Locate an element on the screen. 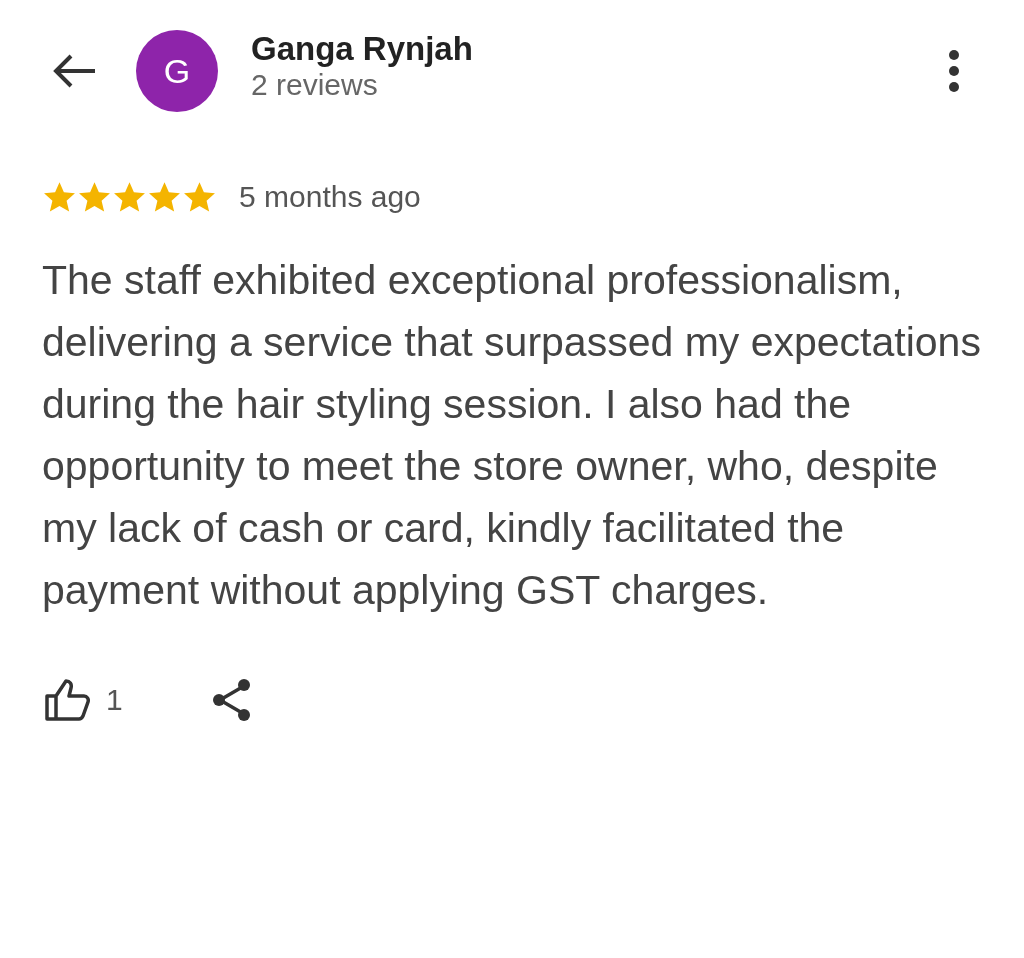  share-icon is located at coordinates (231, 699).